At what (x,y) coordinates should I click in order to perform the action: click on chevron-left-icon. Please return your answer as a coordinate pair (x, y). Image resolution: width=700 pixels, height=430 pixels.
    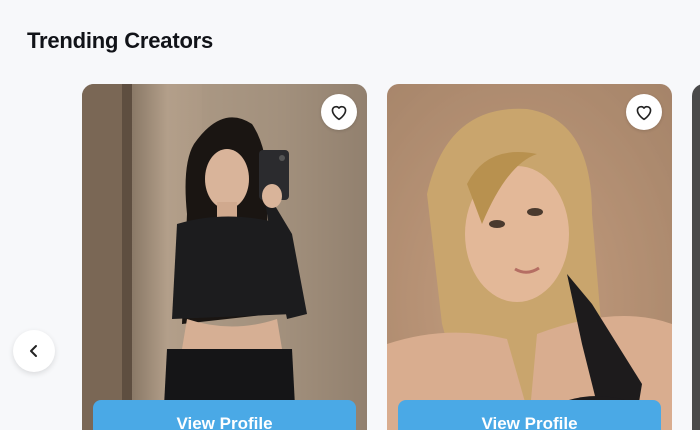
    Looking at the image, I should click on (33, 351).